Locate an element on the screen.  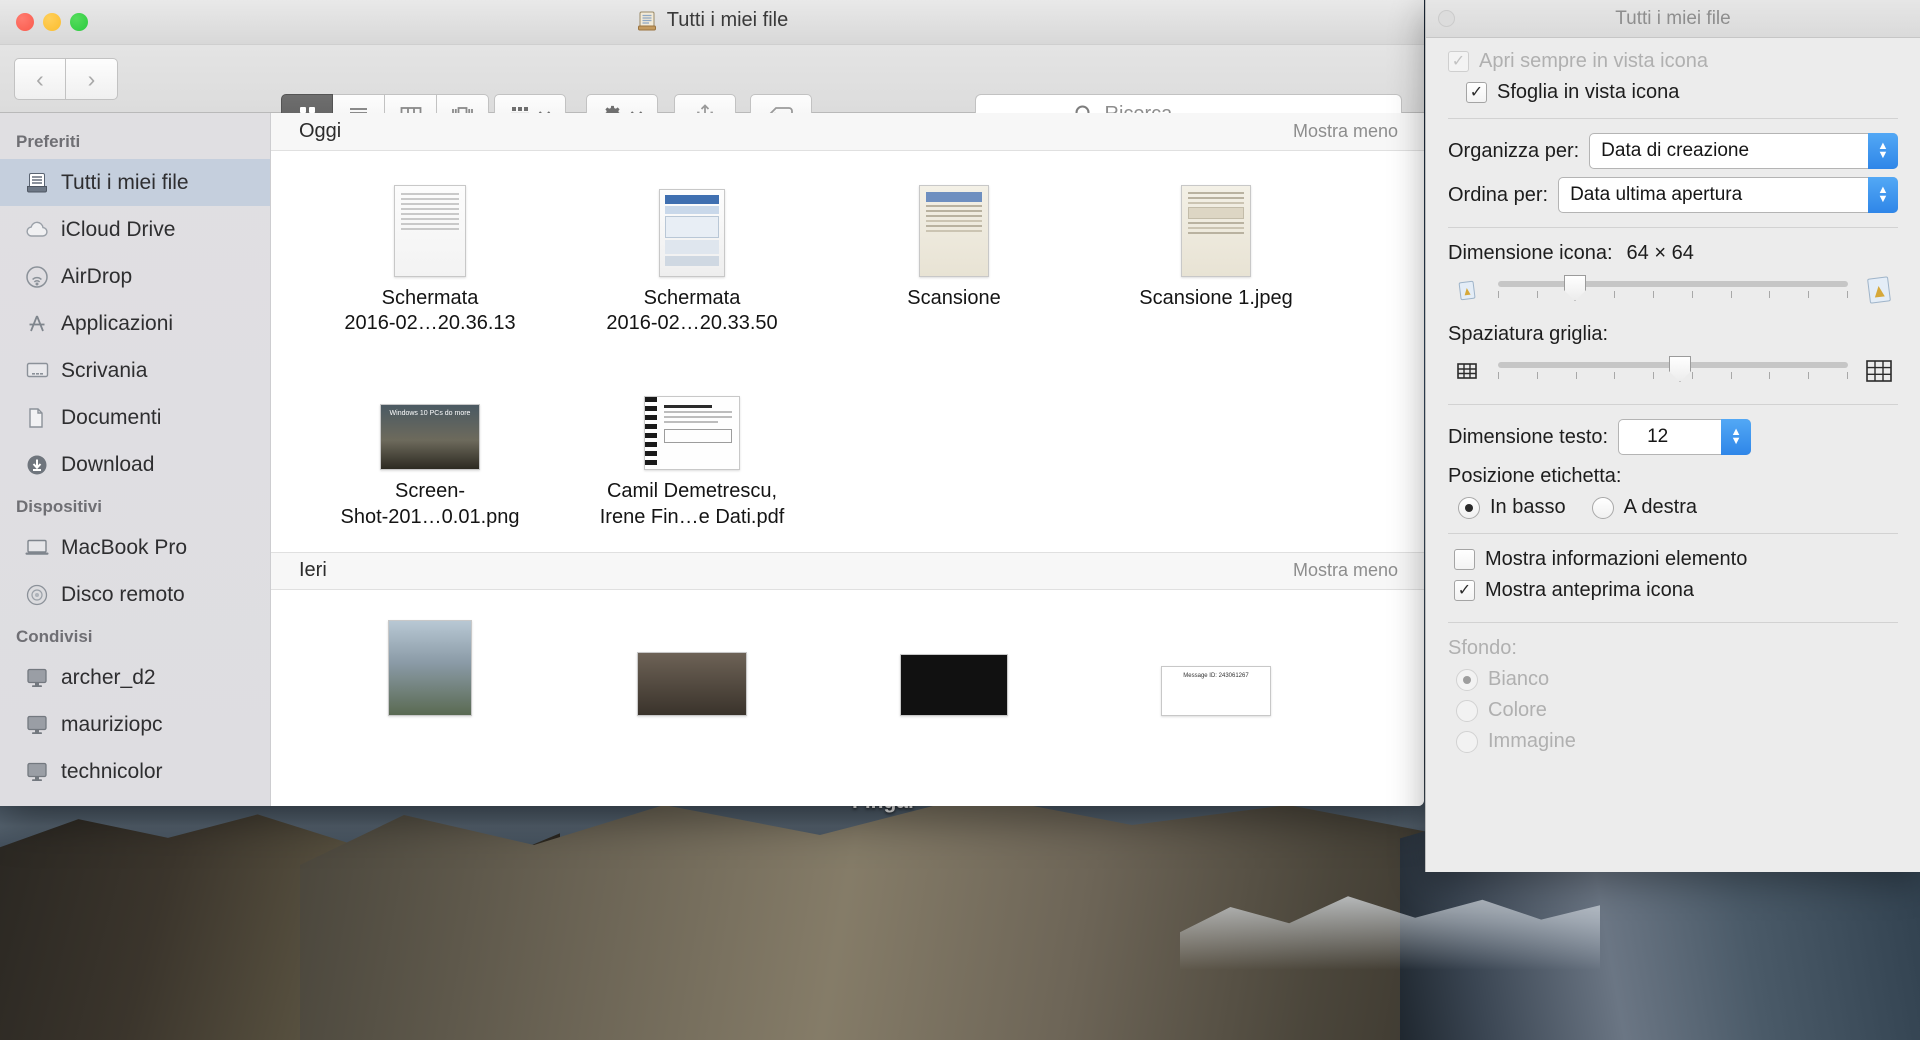
label-position-row: Posizione etichetta: is located at coordinates (1673, 476).